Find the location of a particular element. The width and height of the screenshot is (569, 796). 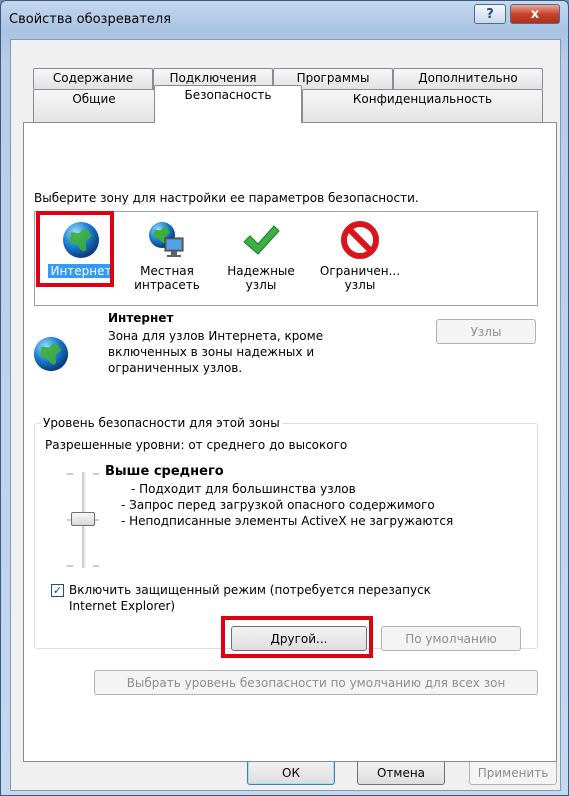

security-level-label: Уровень безопасности для этой зоны is located at coordinates (161, 423).